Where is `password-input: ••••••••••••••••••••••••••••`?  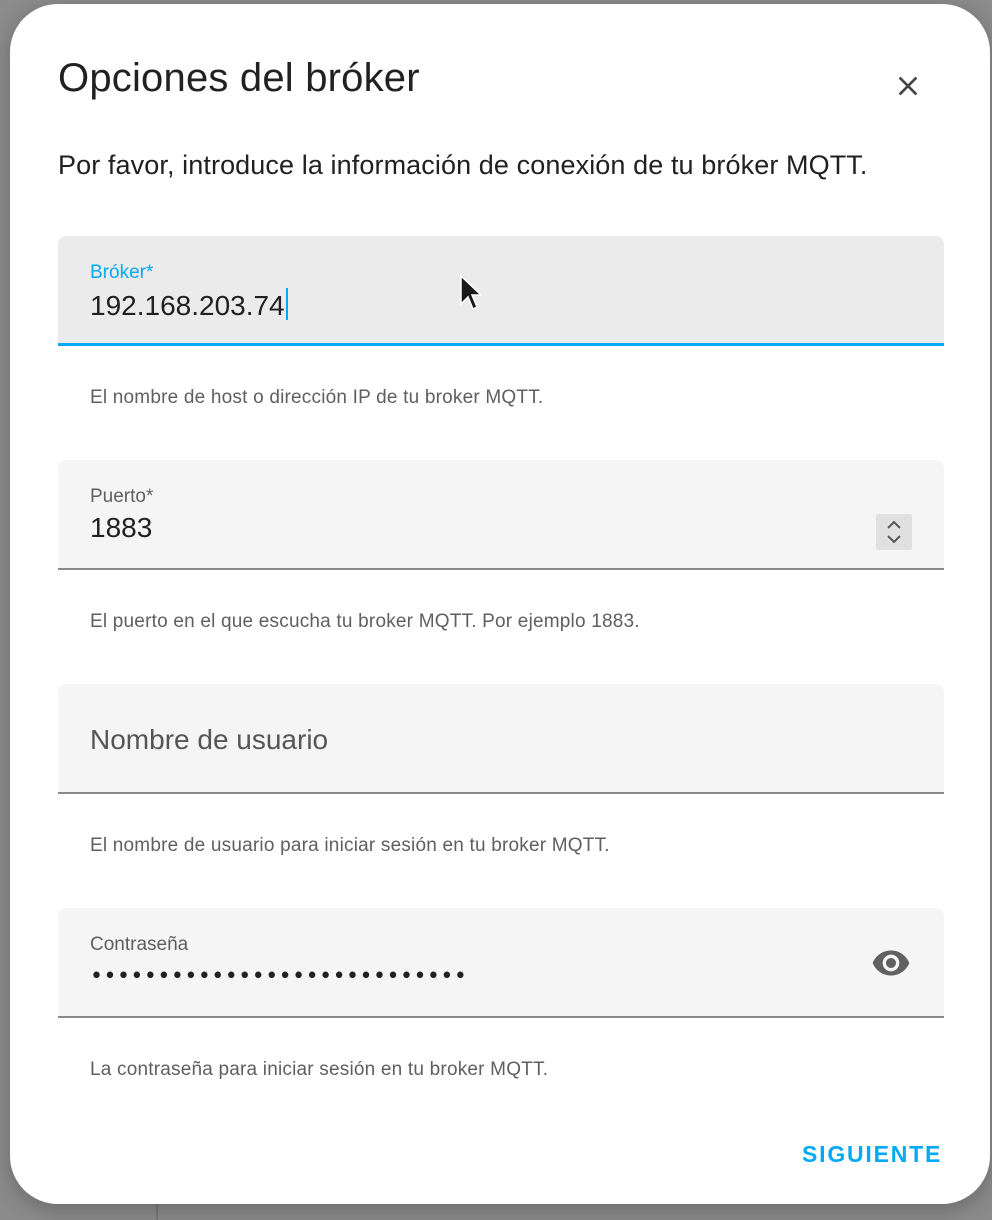 password-input: •••••••••••••••••••••••••••• is located at coordinates (278, 976).